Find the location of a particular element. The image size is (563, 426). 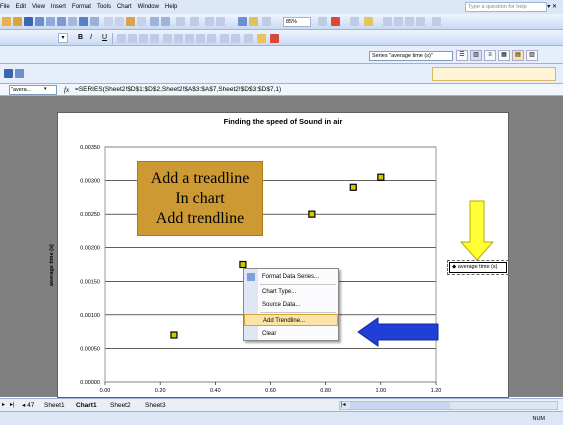

y-tick-label: 0.00050 is located at coordinates (90, 349).